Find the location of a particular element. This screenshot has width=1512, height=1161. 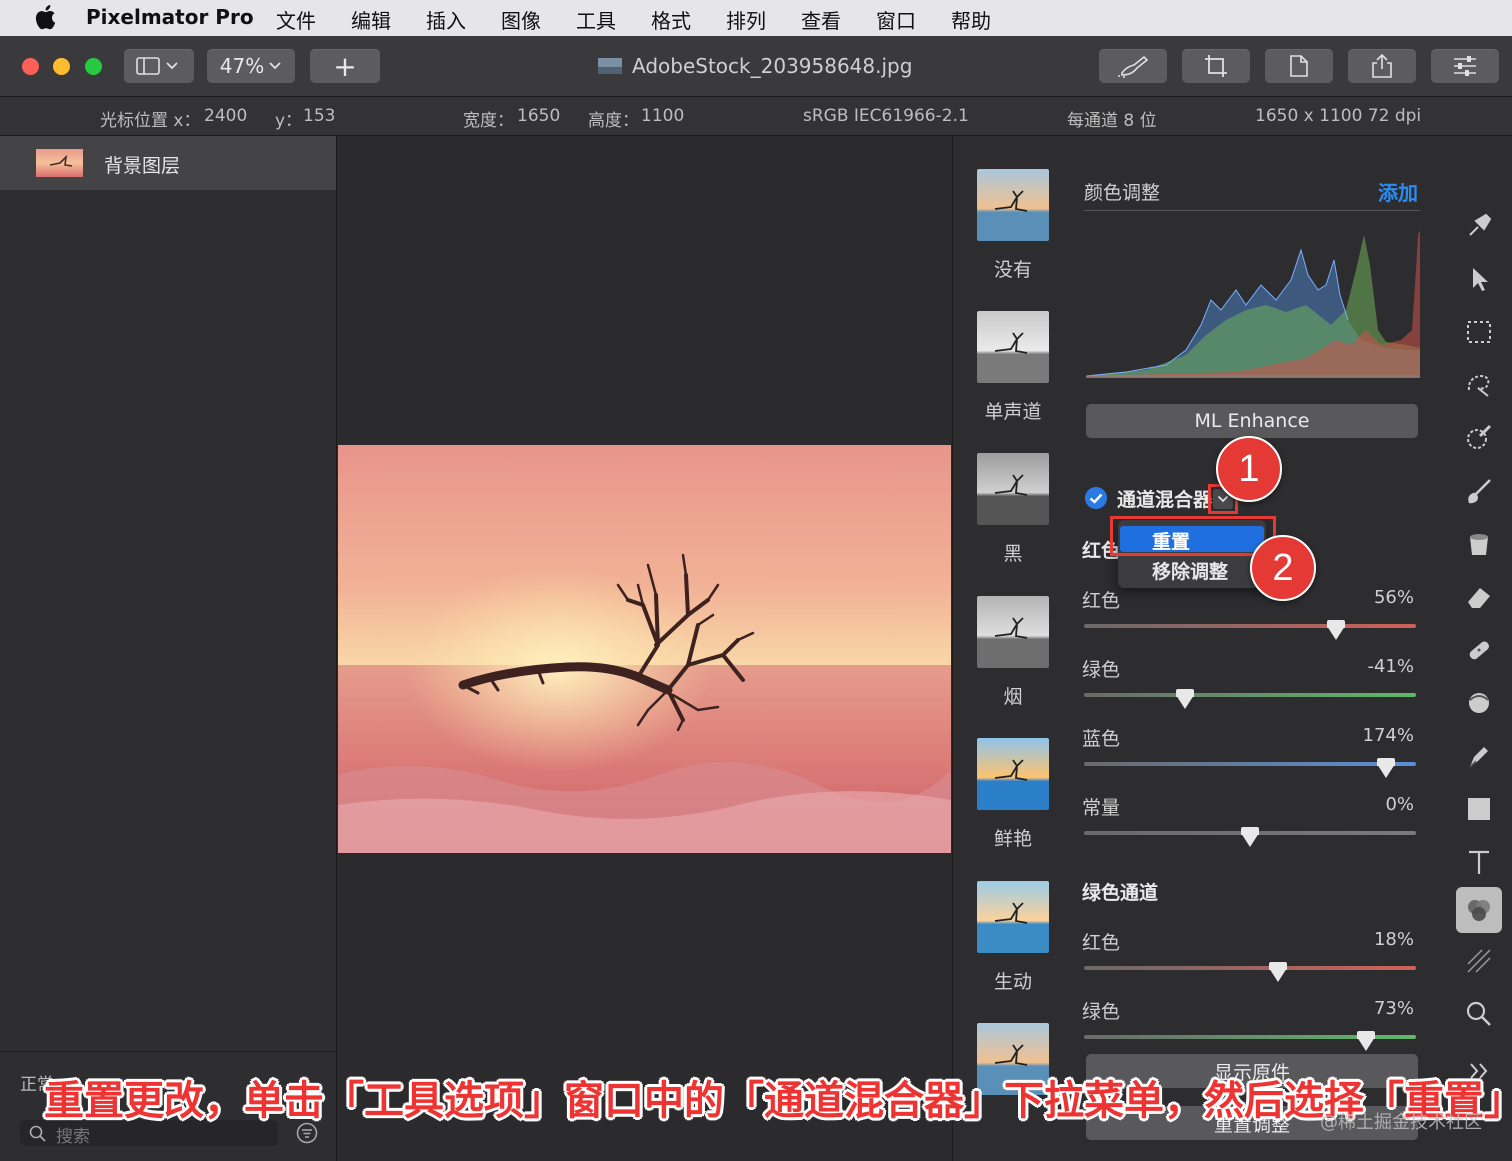

width-label: 宽度： is located at coordinates (488, 121).